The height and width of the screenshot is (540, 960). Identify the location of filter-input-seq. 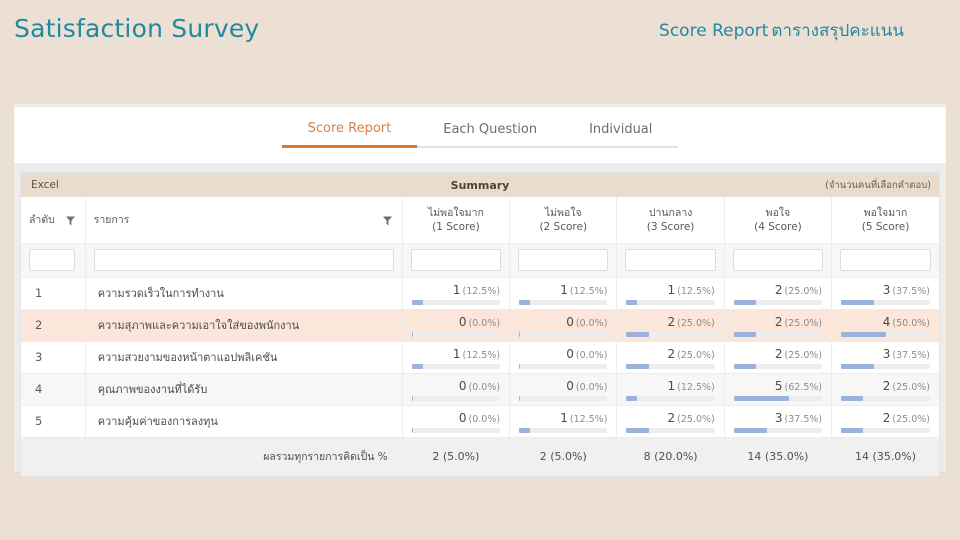
(52, 260).